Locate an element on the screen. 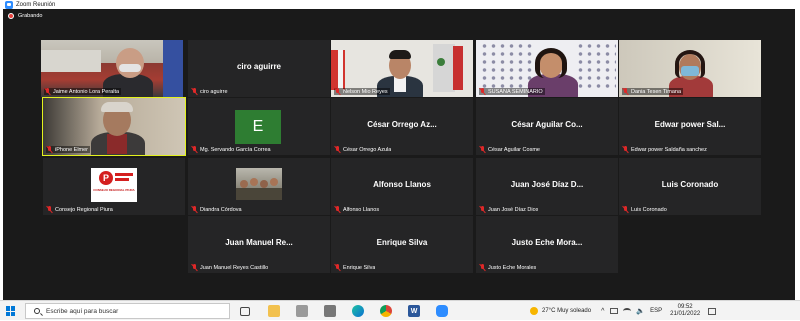  participant-name-bar: Luis Coronado is located at coordinates (644, 209).